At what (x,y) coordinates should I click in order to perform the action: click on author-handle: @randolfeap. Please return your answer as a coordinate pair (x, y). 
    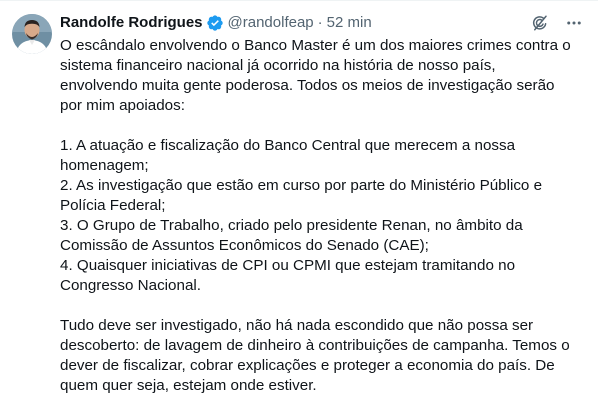
    Looking at the image, I should click on (271, 23).